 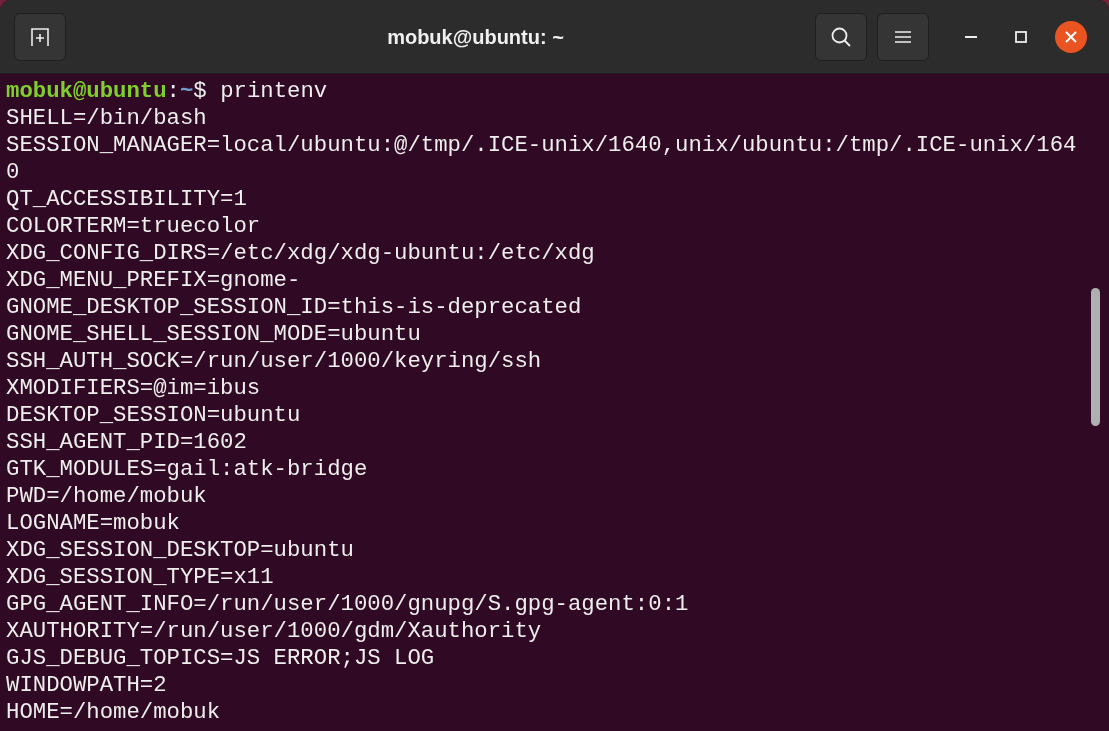 I want to click on output-line: GPG_AGENT_INFO=/run/user/1000/gnupg/S.gpg-agent:0:1, so click(x=347, y=604).